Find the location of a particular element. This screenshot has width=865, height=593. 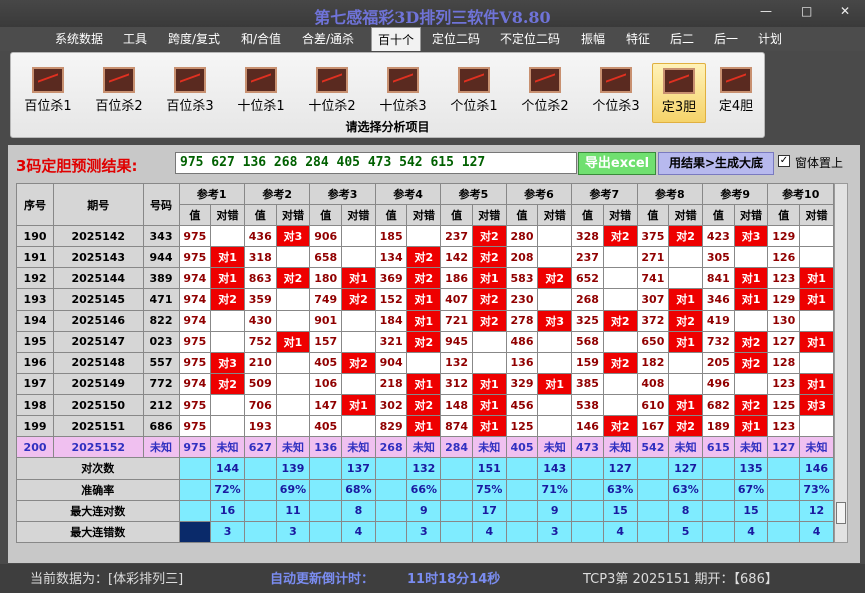

maximize-icon: □ is located at coordinates (806, 11).